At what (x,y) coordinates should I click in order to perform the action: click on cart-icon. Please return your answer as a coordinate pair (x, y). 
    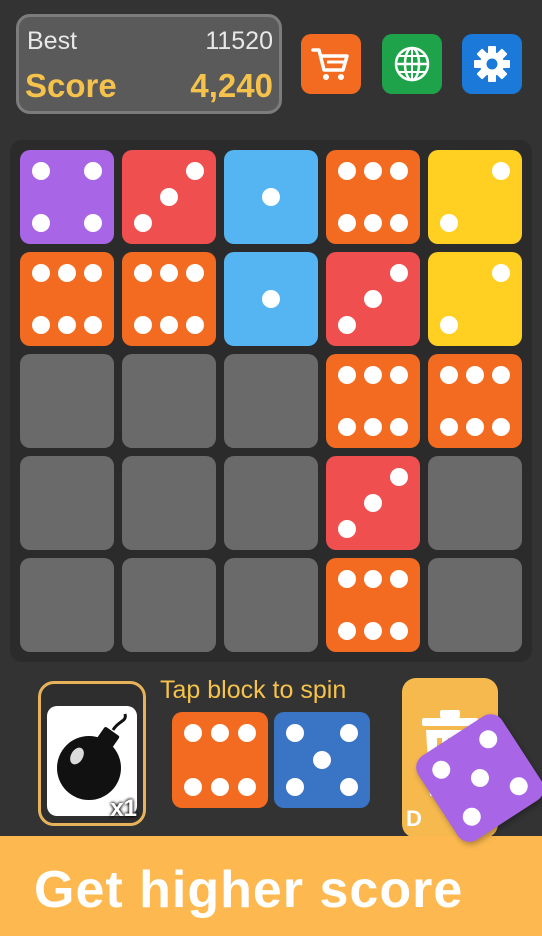
    Looking at the image, I should click on (330, 64).